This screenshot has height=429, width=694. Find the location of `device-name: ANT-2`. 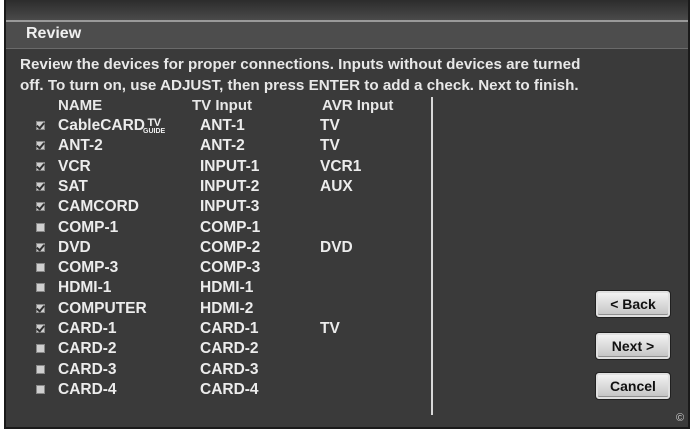

device-name: ANT-2 is located at coordinates (80, 146).